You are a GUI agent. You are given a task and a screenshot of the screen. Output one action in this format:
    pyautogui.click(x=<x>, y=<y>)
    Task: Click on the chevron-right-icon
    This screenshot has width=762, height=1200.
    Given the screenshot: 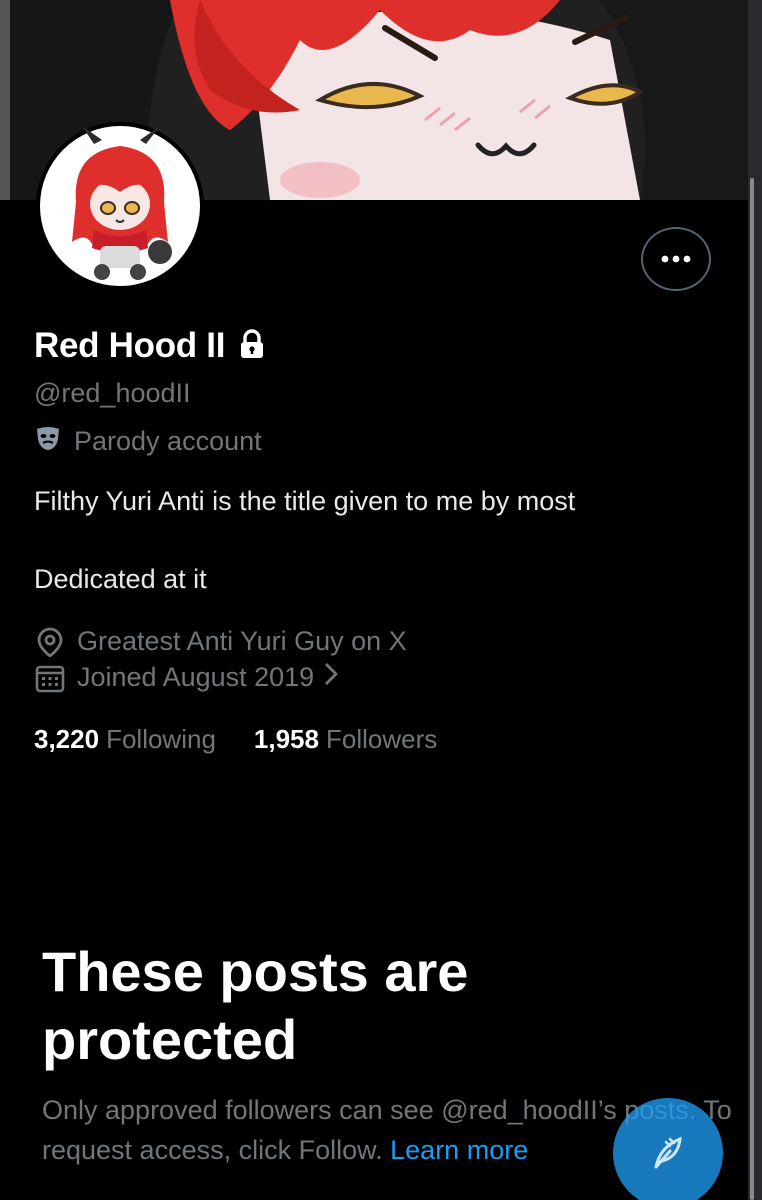 What is the action you would take?
    pyautogui.click(x=331, y=677)
    